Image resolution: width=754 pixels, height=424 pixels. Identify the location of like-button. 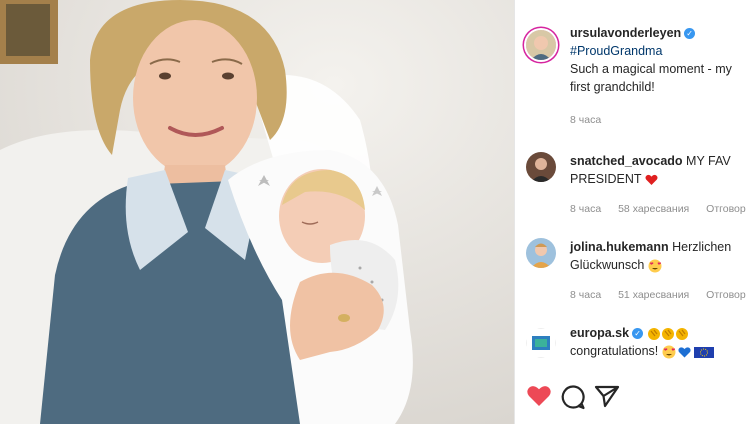
(540, 398).